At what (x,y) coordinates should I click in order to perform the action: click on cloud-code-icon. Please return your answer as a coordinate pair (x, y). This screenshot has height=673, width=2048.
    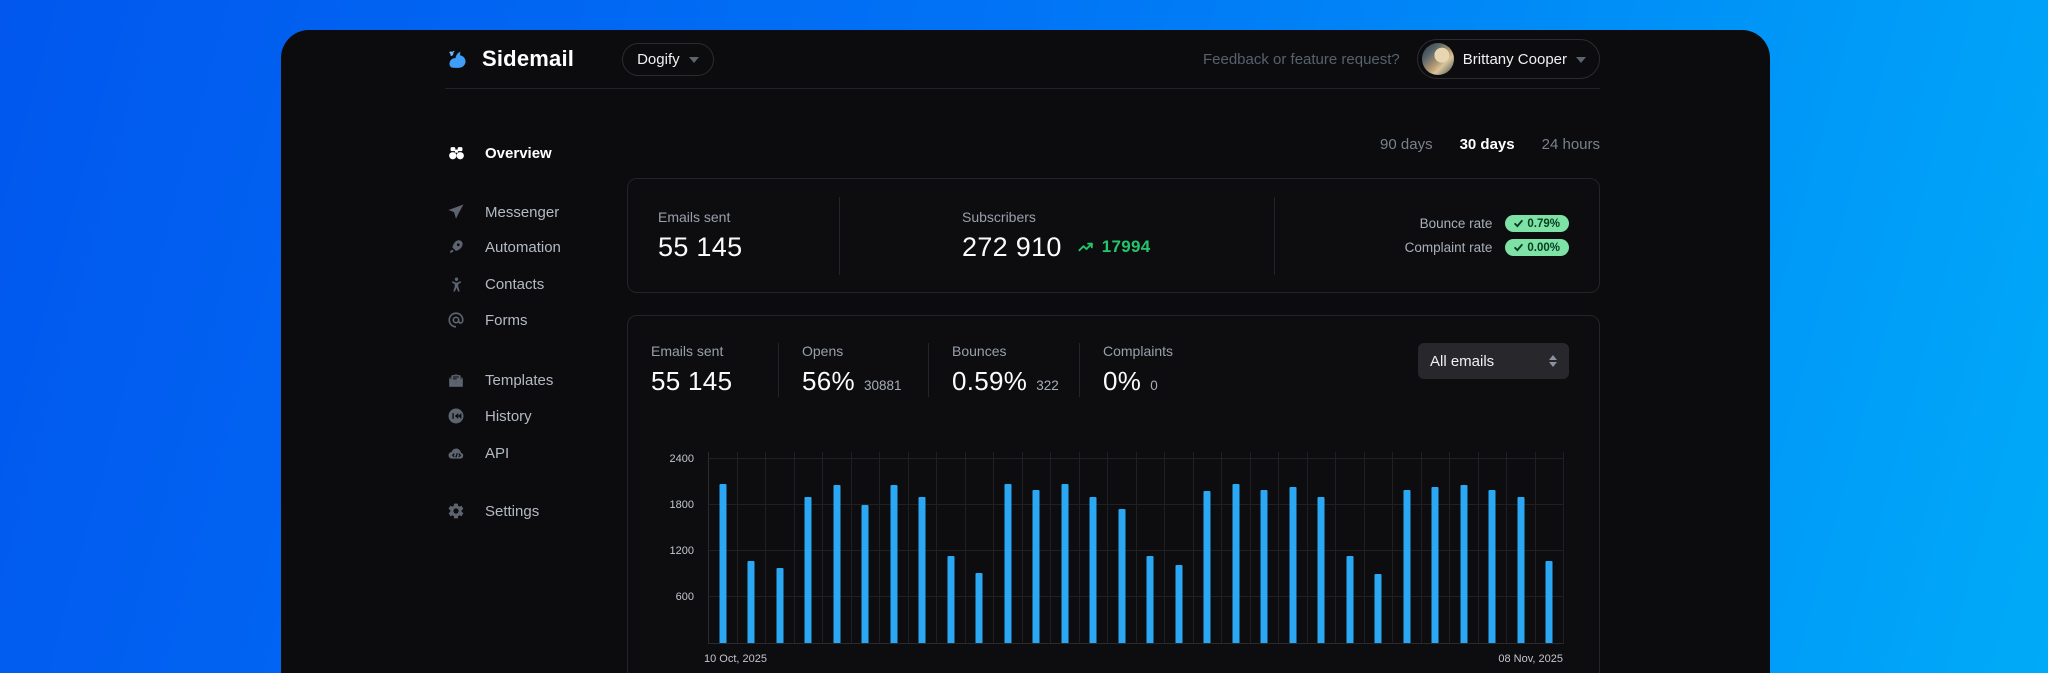
    Looking at the image, I should click on (456, 453).